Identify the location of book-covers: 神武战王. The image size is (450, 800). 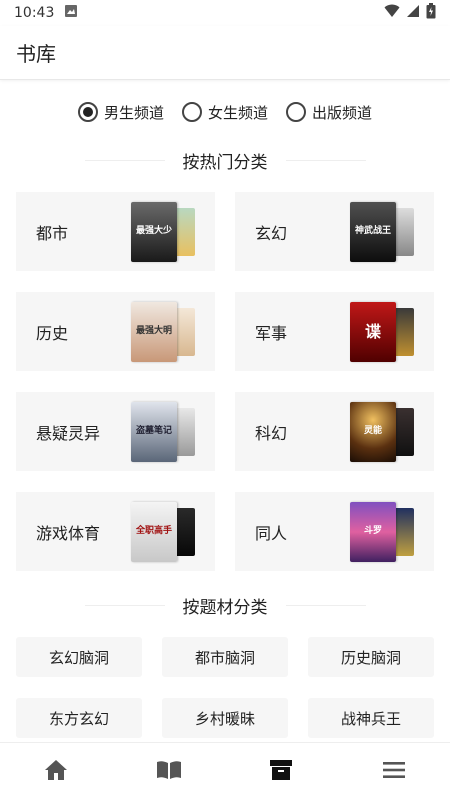
(382, 232).